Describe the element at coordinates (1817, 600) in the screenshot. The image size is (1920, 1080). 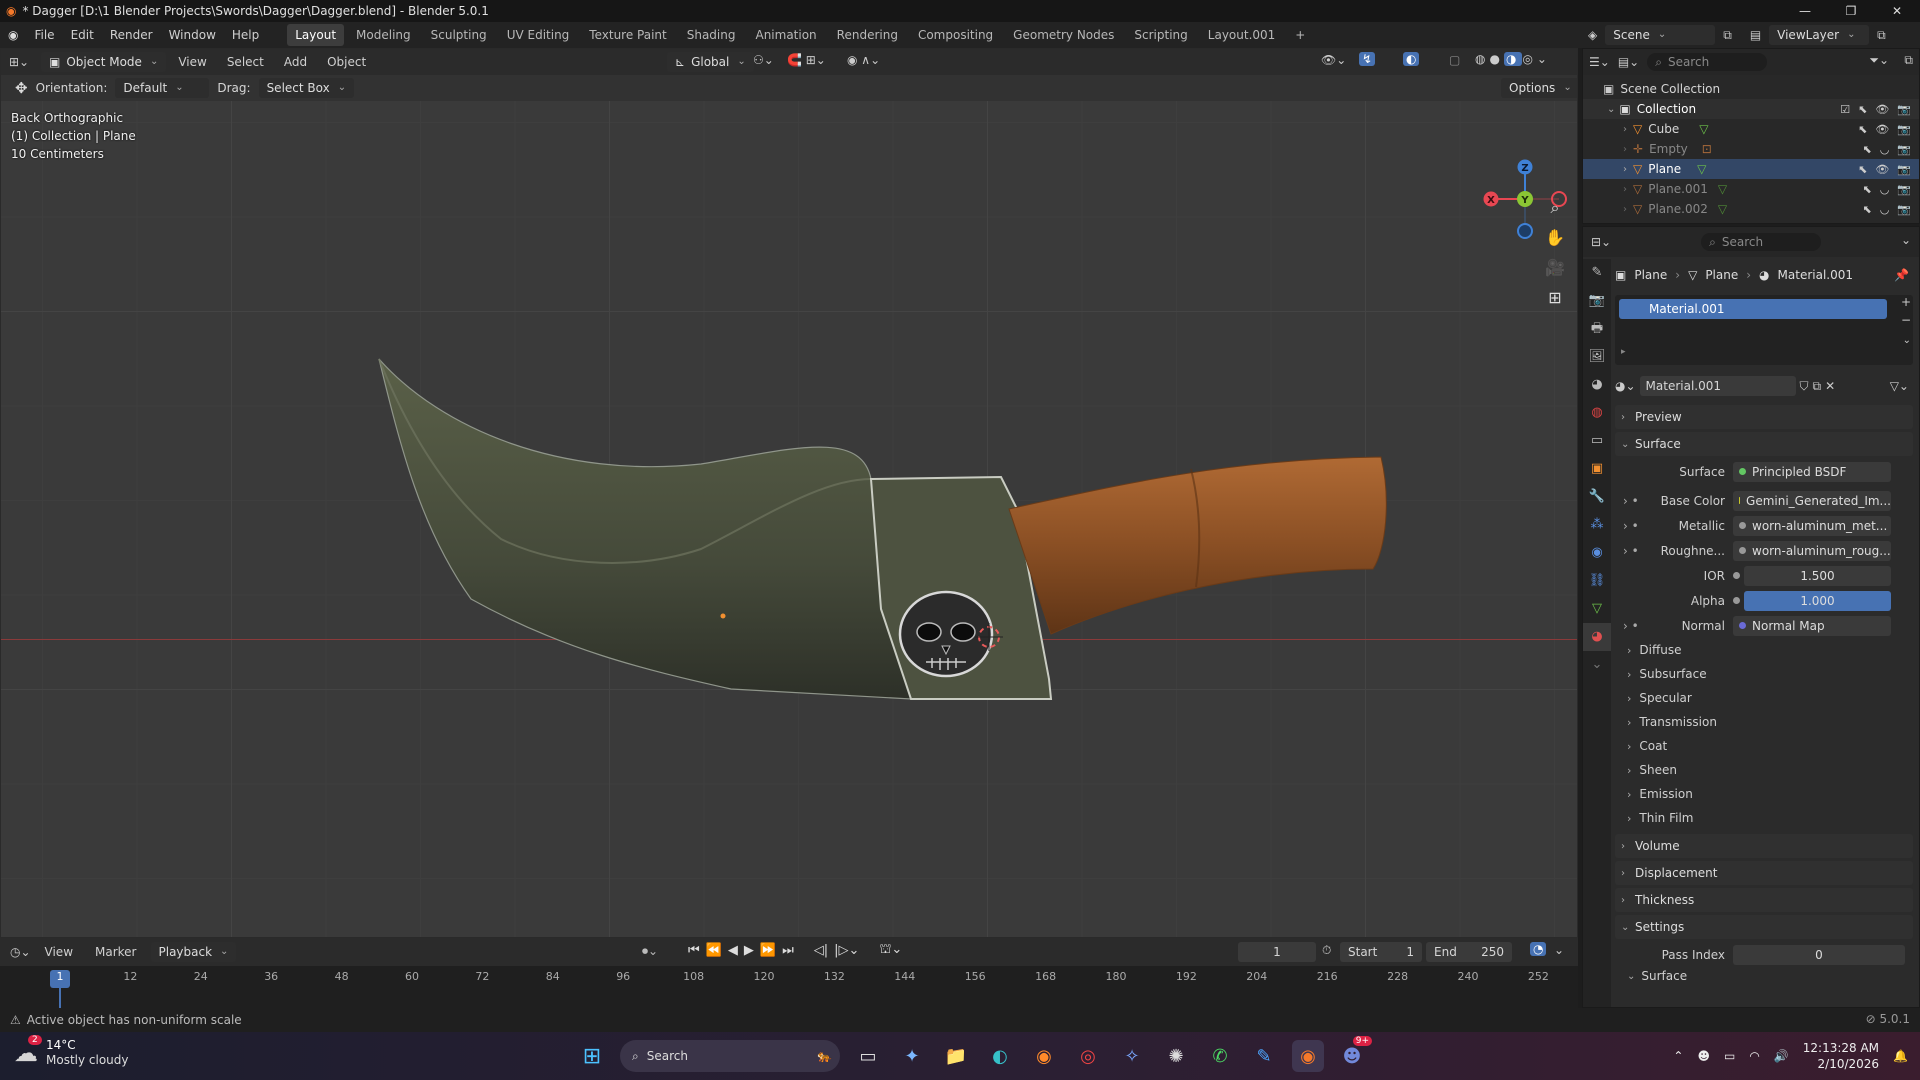
I see `alpha-field: 1.000` at that location.